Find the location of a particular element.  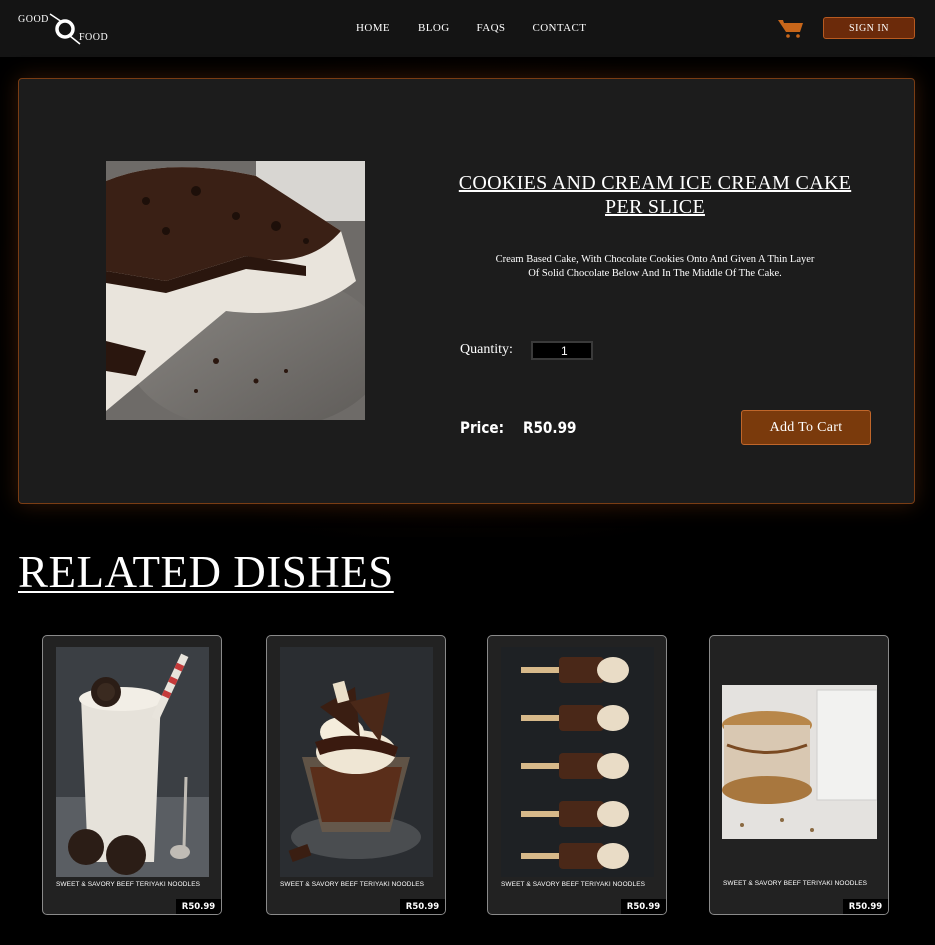

sign-in-button: SIGN IN is located at coordinates (869, 28).